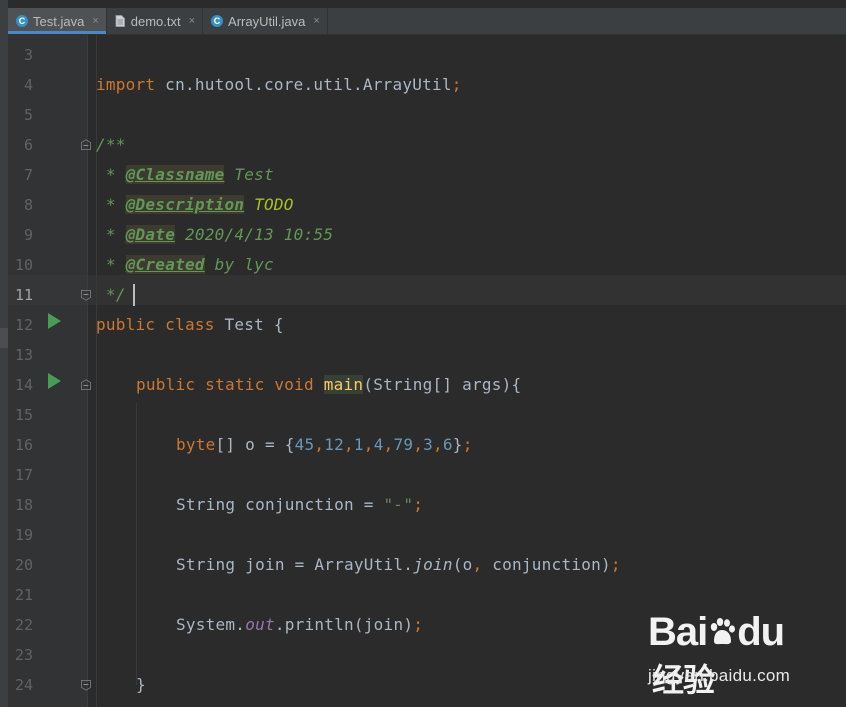  I want to click on code-line-3: 3, so click(427, 55).